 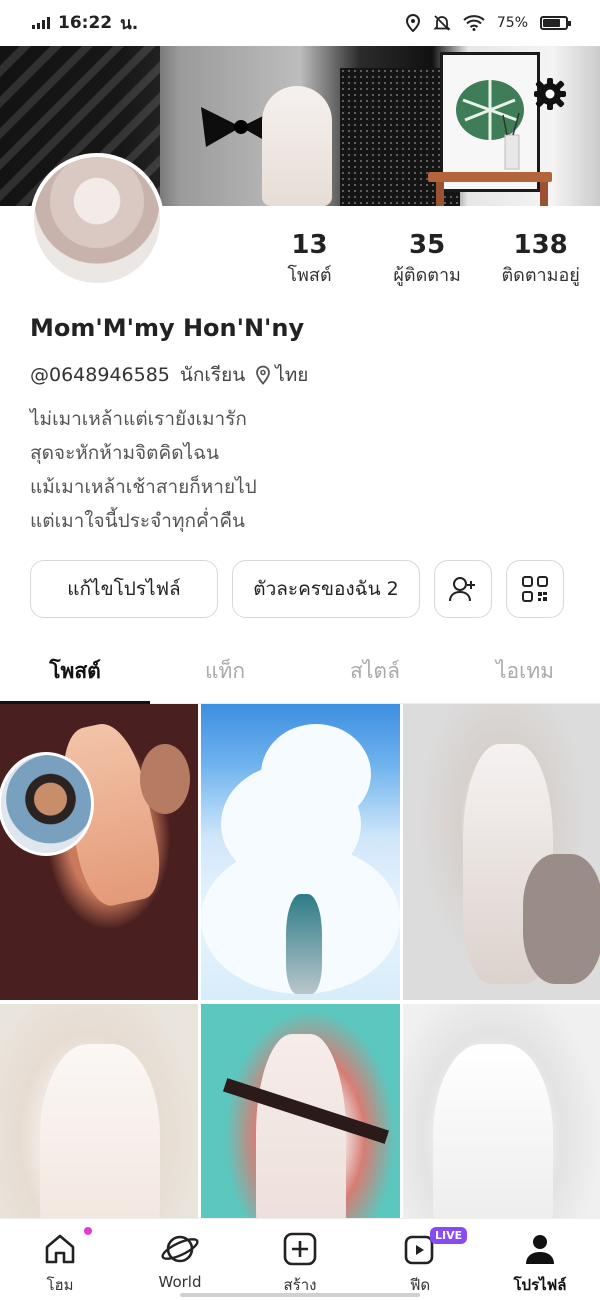 I want to click on add-friend-button, so click(x=463, y=589).